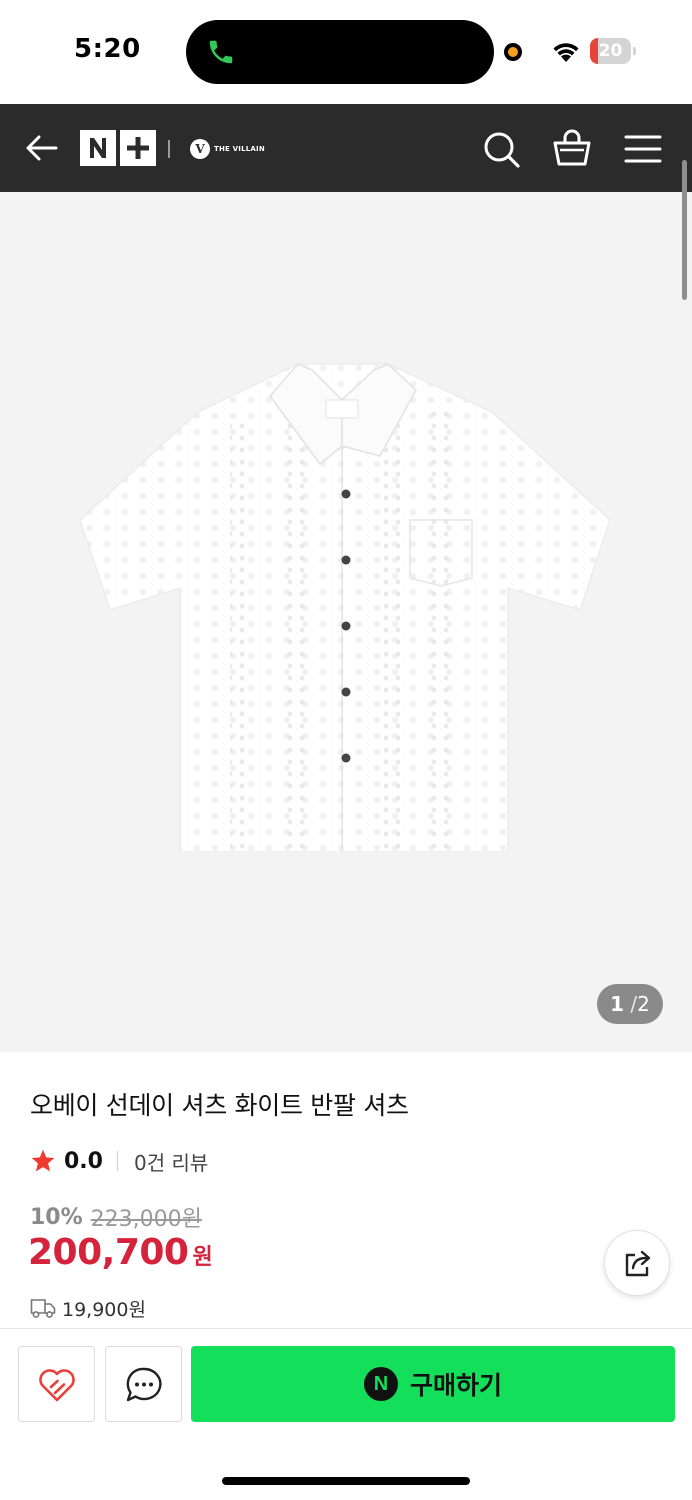 The image size is (692, 1500). Describe the element at coordinates (455, 1385) in the screenshot. I see `buy-button-label: 구매하기` at that location.